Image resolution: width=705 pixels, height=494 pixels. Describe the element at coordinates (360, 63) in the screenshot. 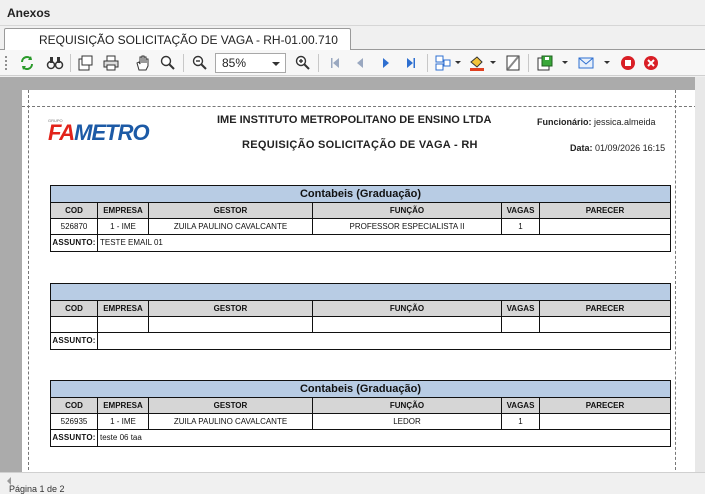

I see `prev-page-icon` at that location.